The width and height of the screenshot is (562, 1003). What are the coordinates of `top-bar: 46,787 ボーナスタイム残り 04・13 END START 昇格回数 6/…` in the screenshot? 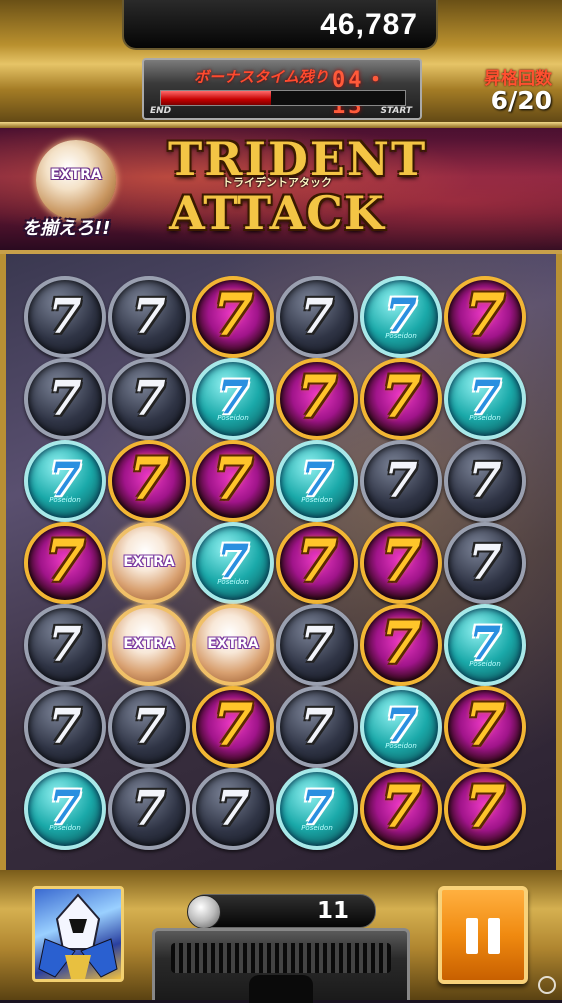 It's located at (281, 64).